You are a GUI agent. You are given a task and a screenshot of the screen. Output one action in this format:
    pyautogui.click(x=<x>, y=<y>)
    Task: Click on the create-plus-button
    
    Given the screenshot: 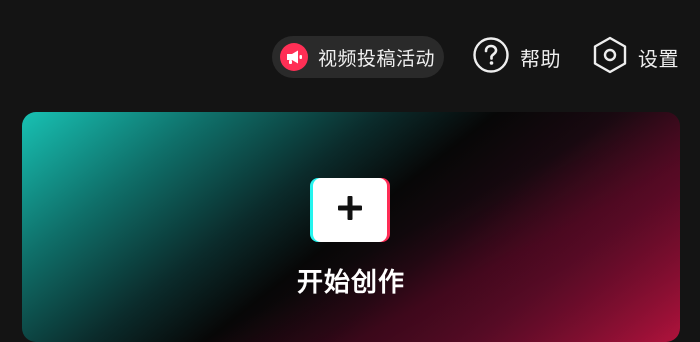 What is the action you would take?
    pyautogui.click(x=350, y=210)
    